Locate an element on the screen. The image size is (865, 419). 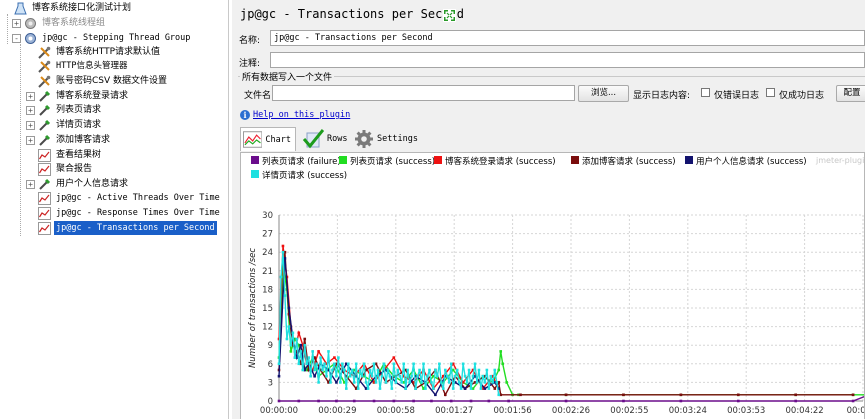
tree-item: jp@gc - Transactions per Second is located at coordinates (121, 228).